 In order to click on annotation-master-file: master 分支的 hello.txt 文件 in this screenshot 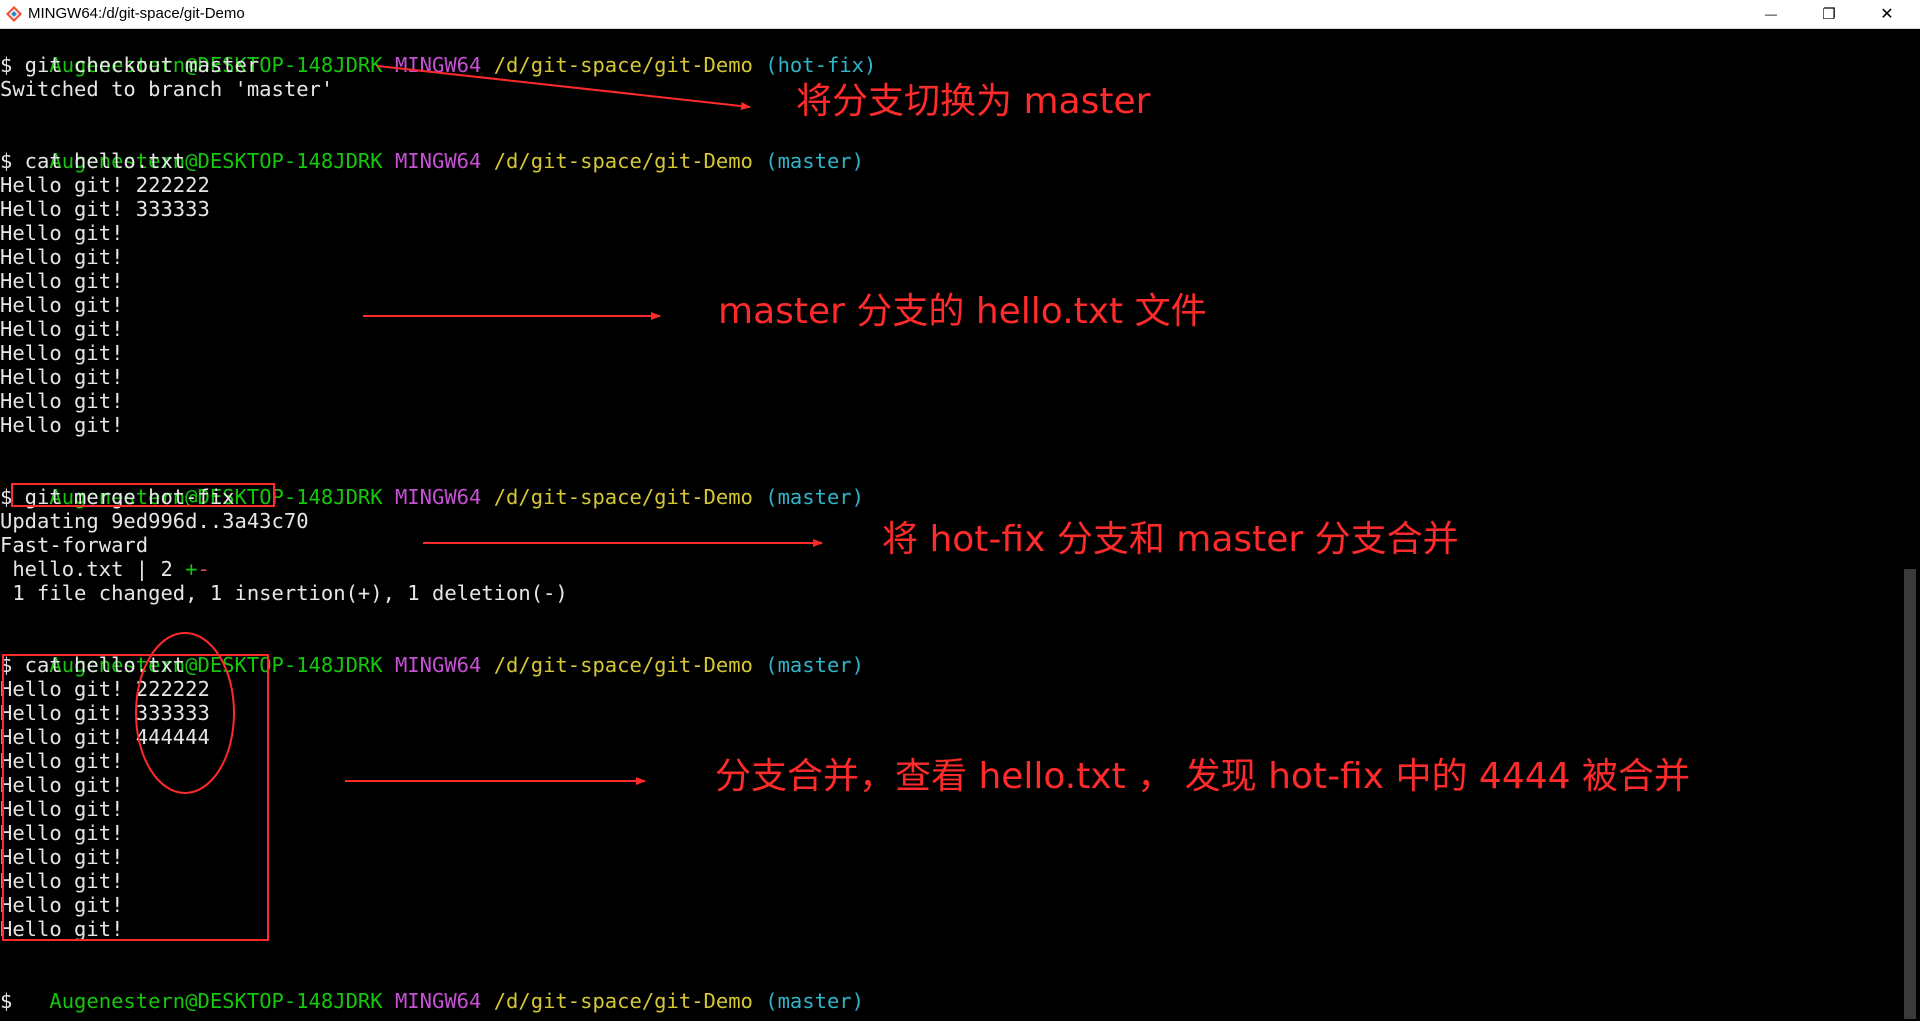, I will do `click(962, 311)`.